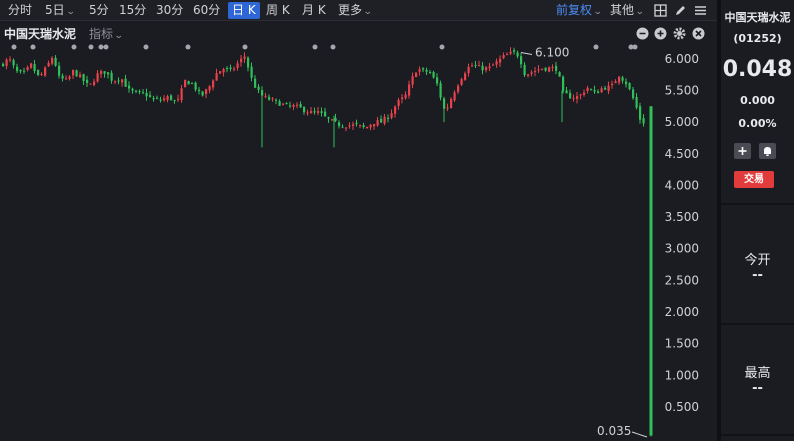  I want to click on more-menu: 更多⌄, so click(355, 10).